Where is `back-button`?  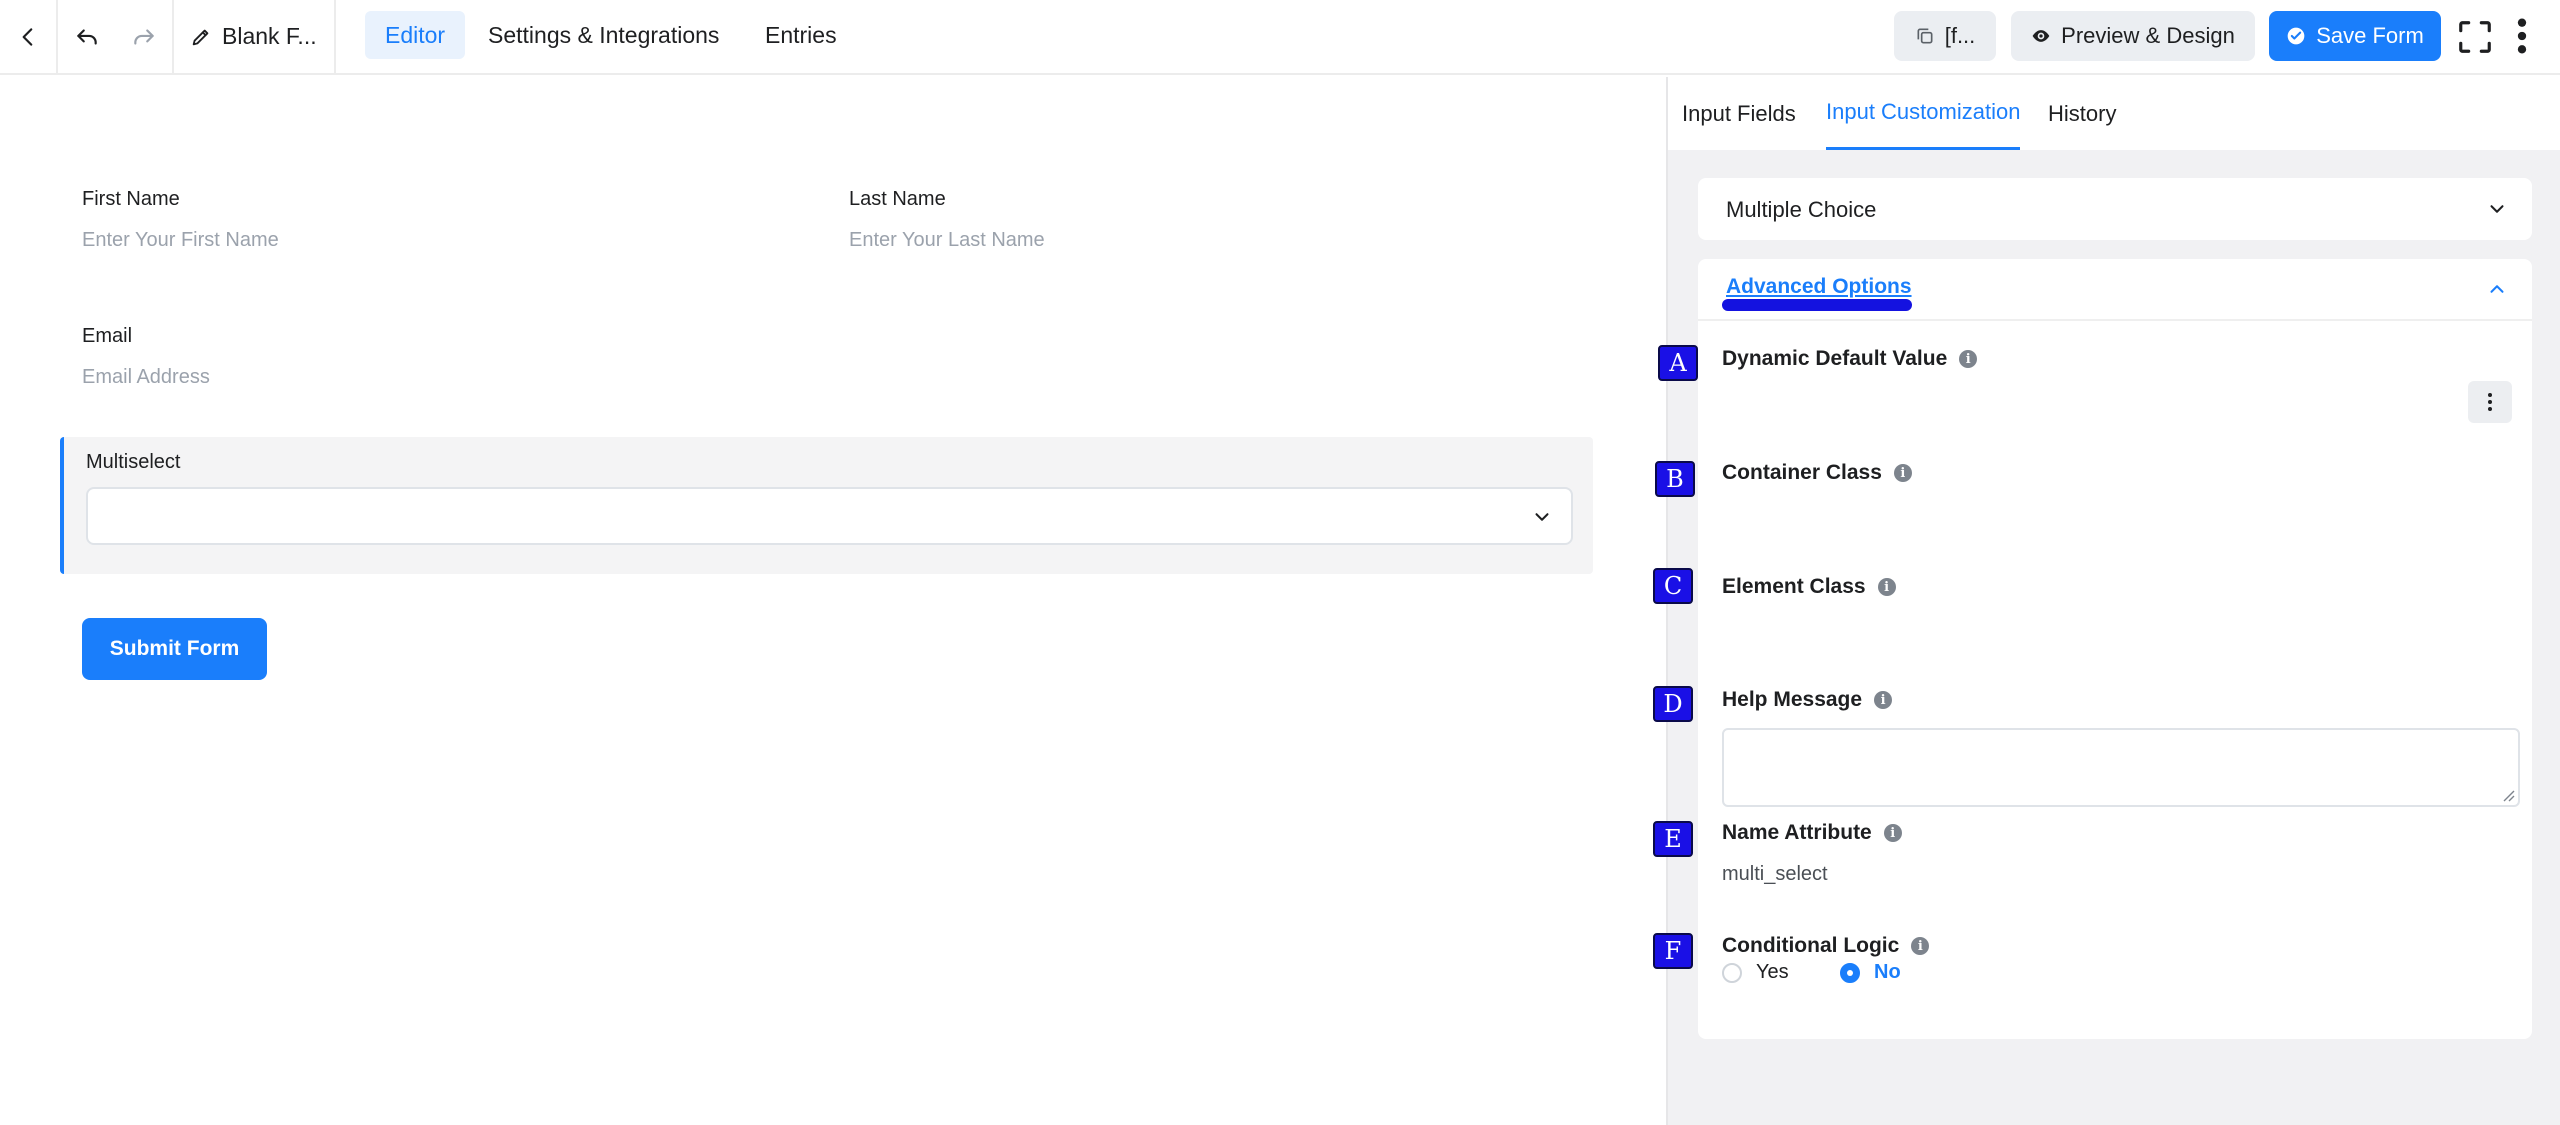
back-button is located at coordinates (29, 36).